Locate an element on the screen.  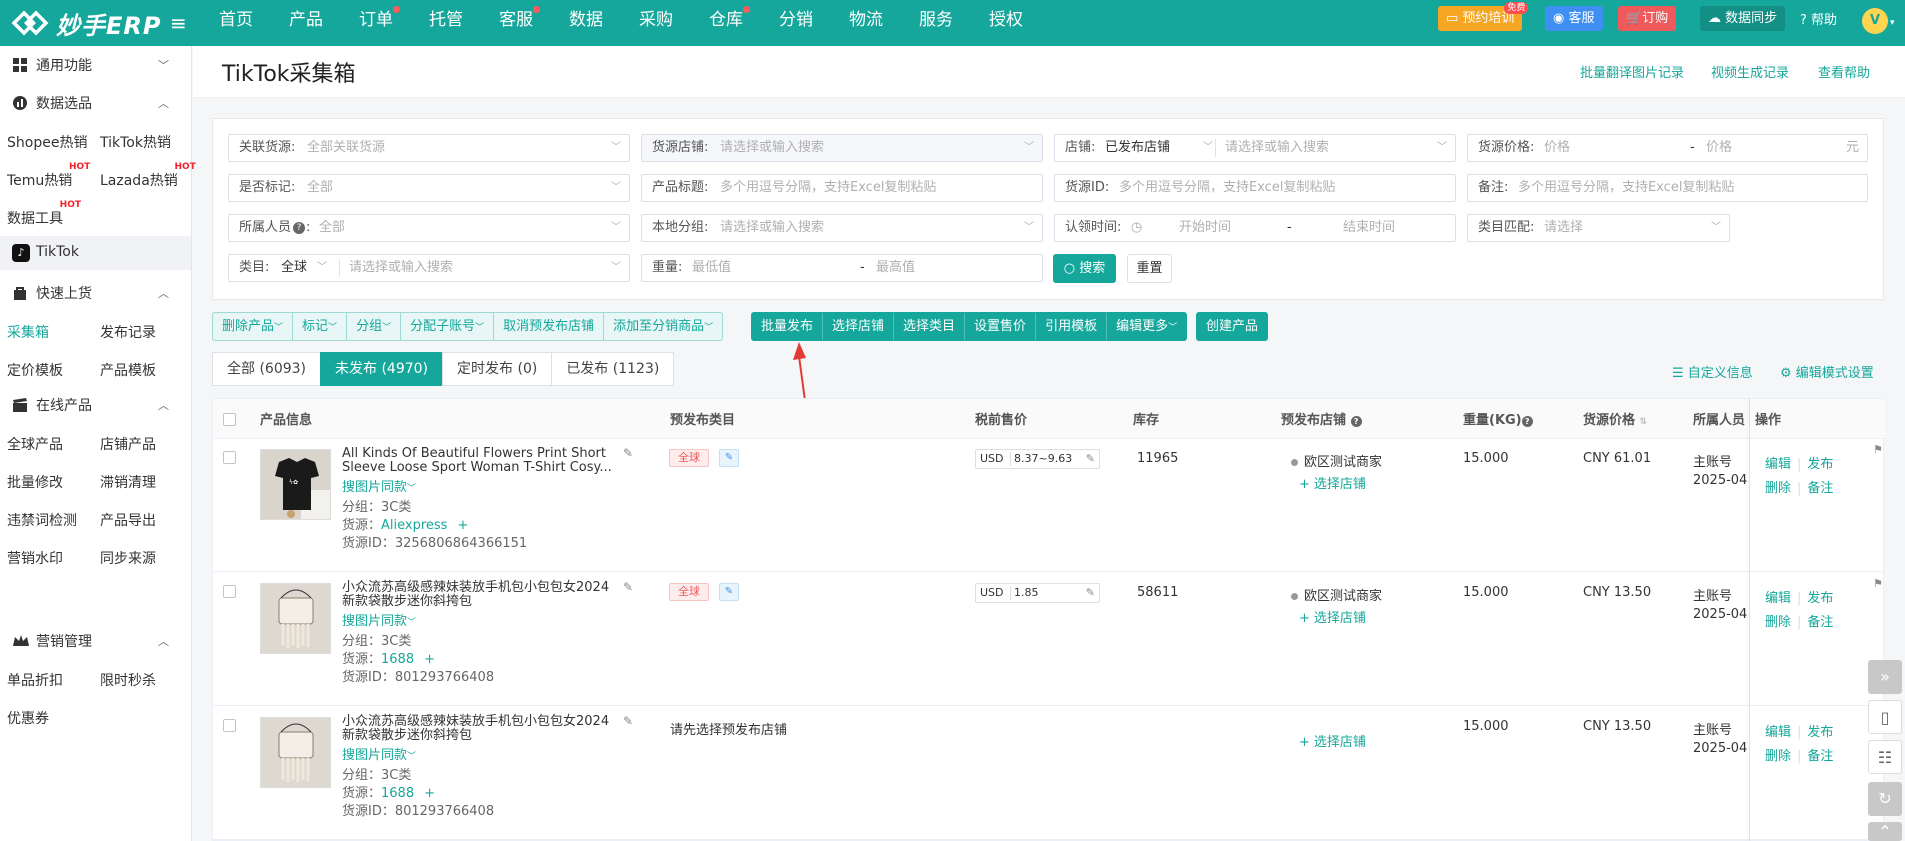
data-sync-button: ☁ 数据同步 is located at coordinates (1743, 18).